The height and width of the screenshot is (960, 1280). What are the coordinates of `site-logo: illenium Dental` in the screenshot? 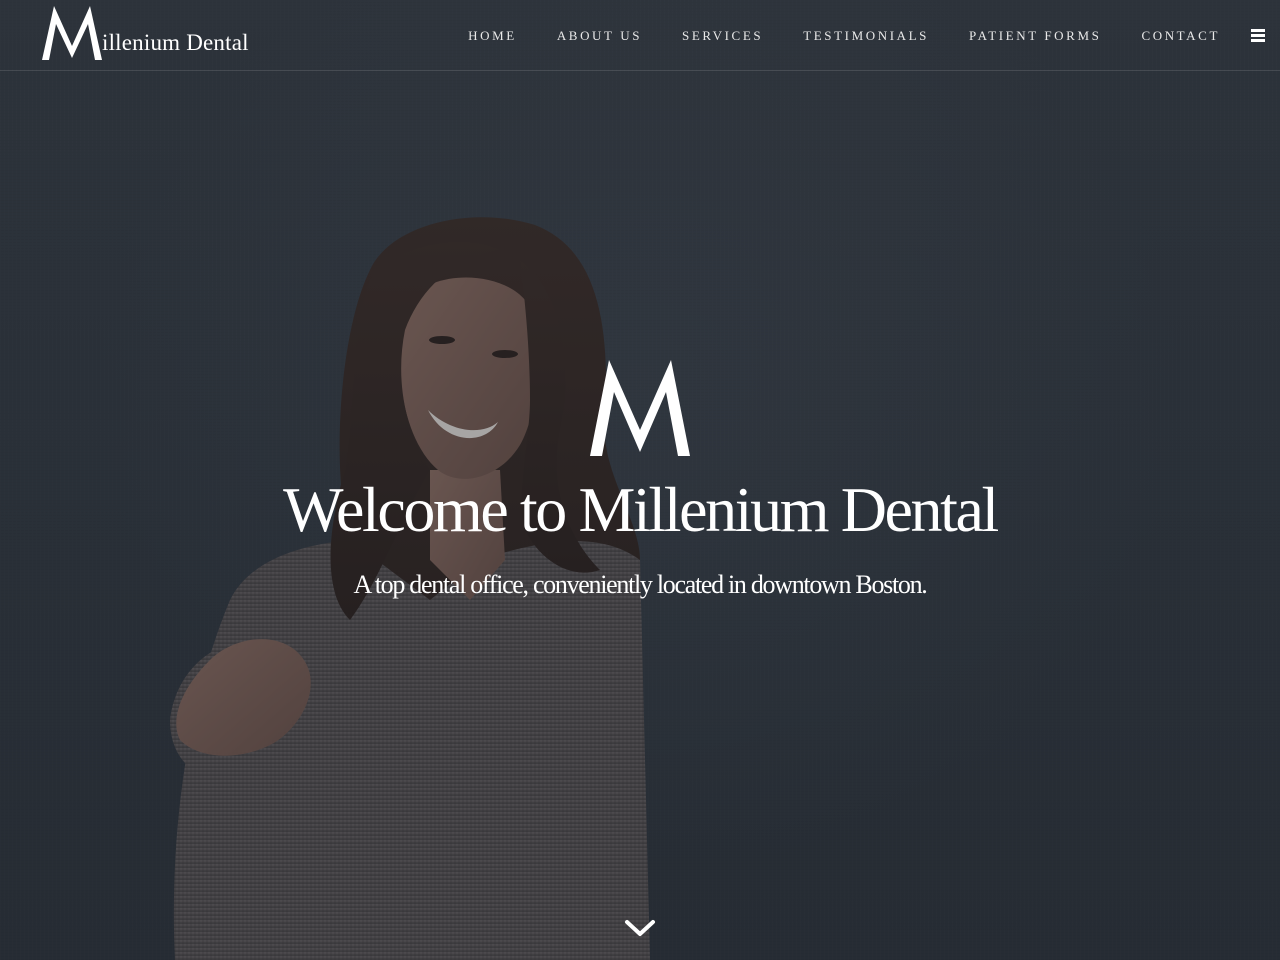 It's located at (144, 32).